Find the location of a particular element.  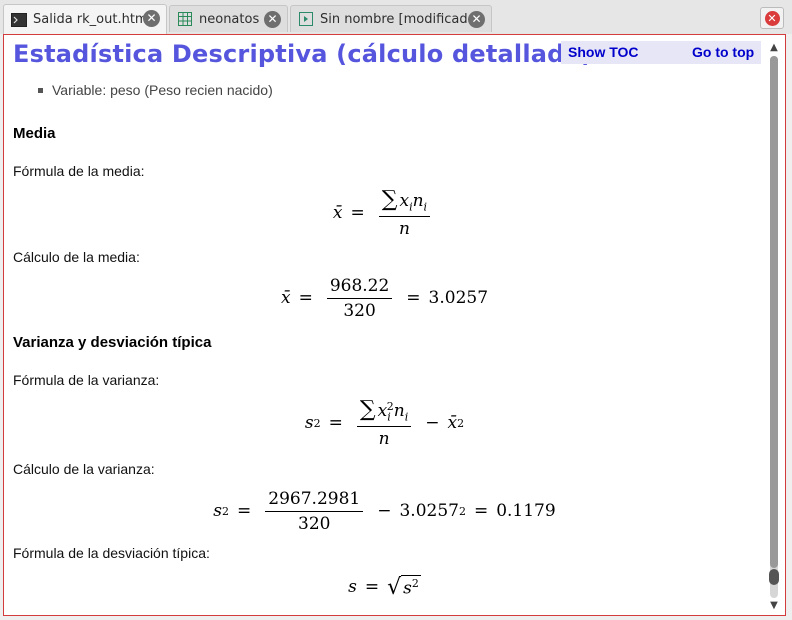

tab-salida: Salida rk_out.html ✕ is located at coordinates (85, 19).